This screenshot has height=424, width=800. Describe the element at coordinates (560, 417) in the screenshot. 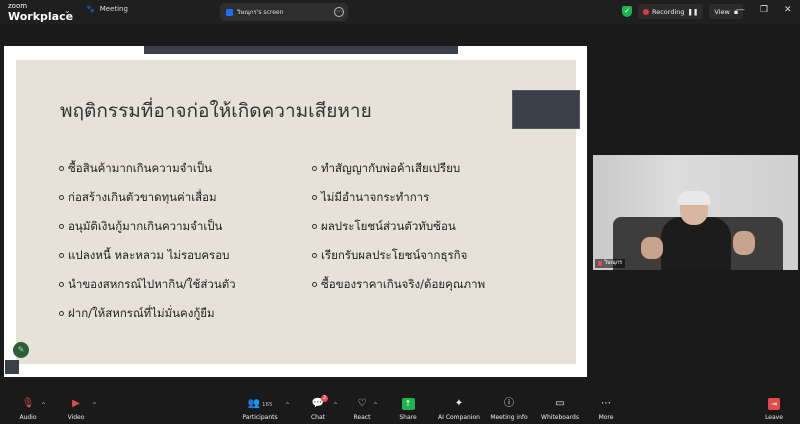

I see `whiteboards-label: Whiteboards` at that location.